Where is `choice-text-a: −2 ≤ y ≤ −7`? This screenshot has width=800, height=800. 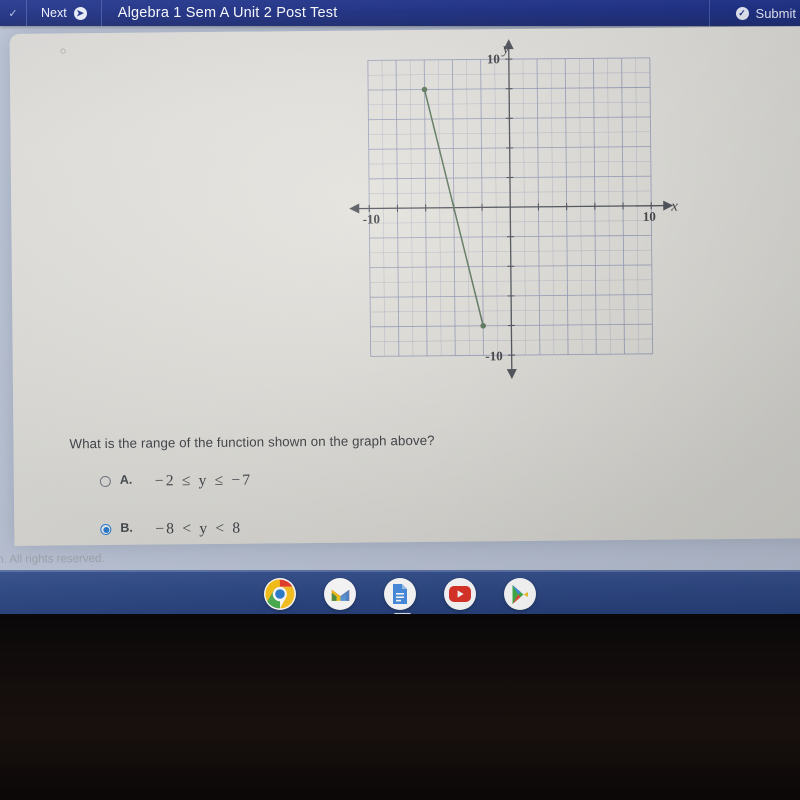 choice-text-a: −2 ≤ y ≤ −7 is located at coordinates (203, 480).